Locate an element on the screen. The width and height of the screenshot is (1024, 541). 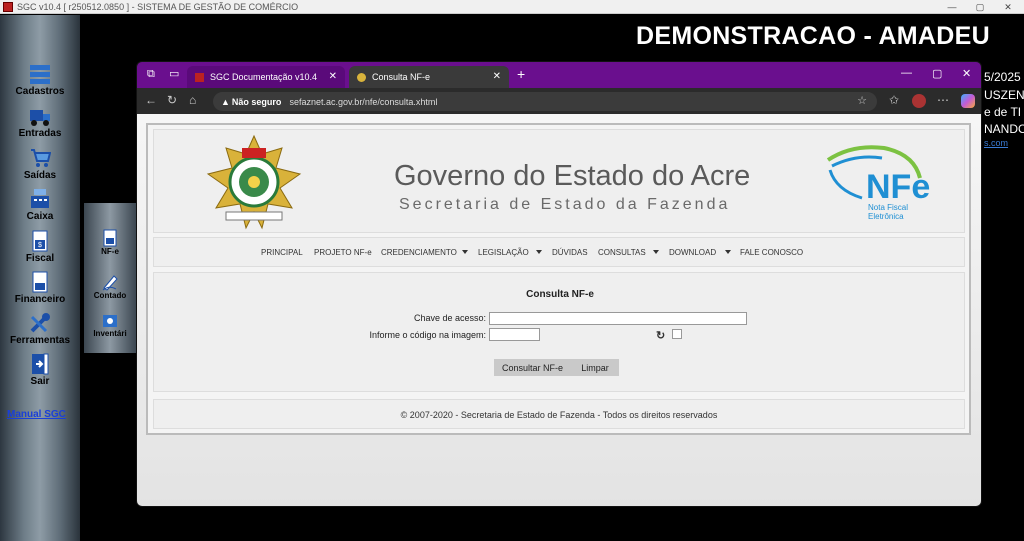
sidebar-item-label: Saídas is located at coordinates (40, 175).